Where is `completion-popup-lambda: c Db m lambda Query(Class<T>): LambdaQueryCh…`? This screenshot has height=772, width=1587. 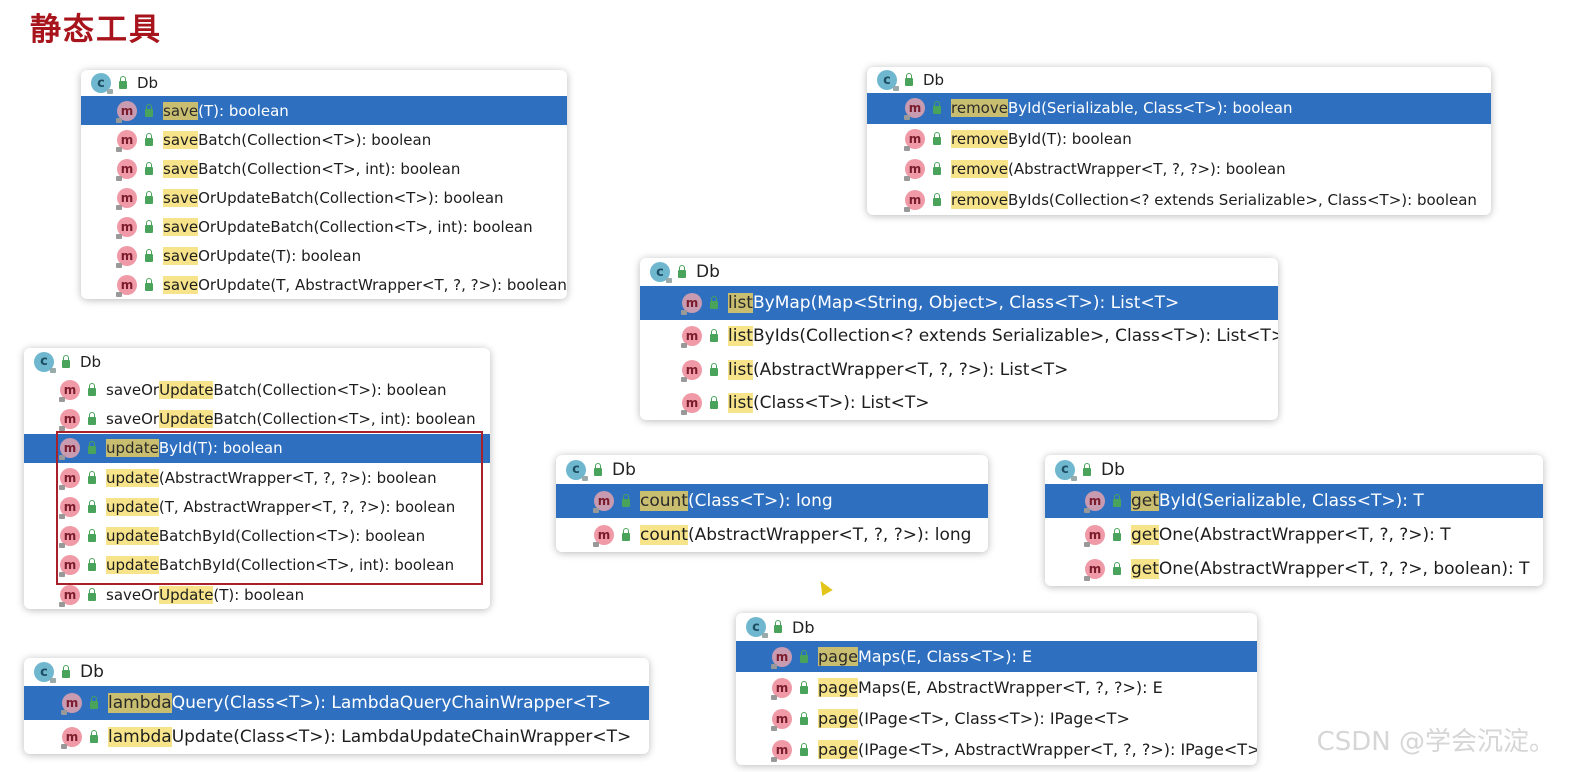 completion-popup-lambda: c Db m lambda Query(Class<T>): LambdaQueryCh… is located at coordinates (336, 706).